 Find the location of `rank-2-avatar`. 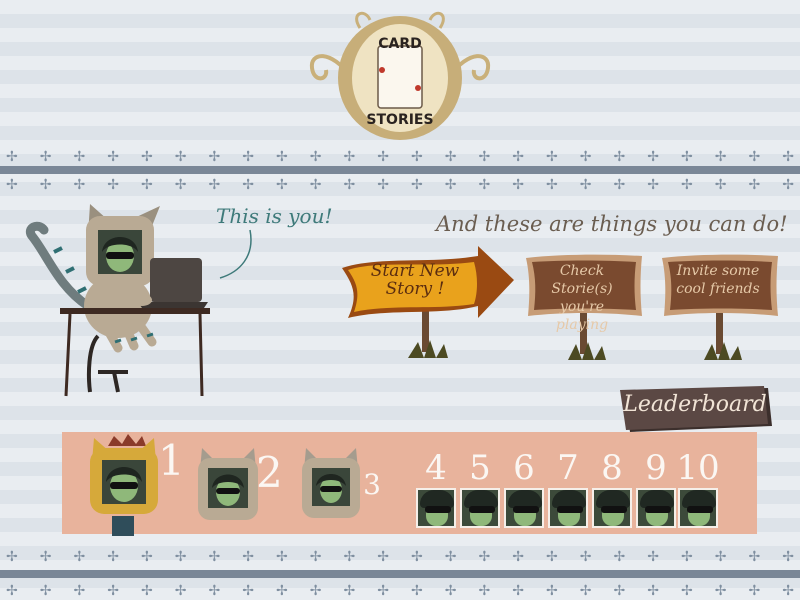

rank-2-avatar is located at coordinates (228, 491).